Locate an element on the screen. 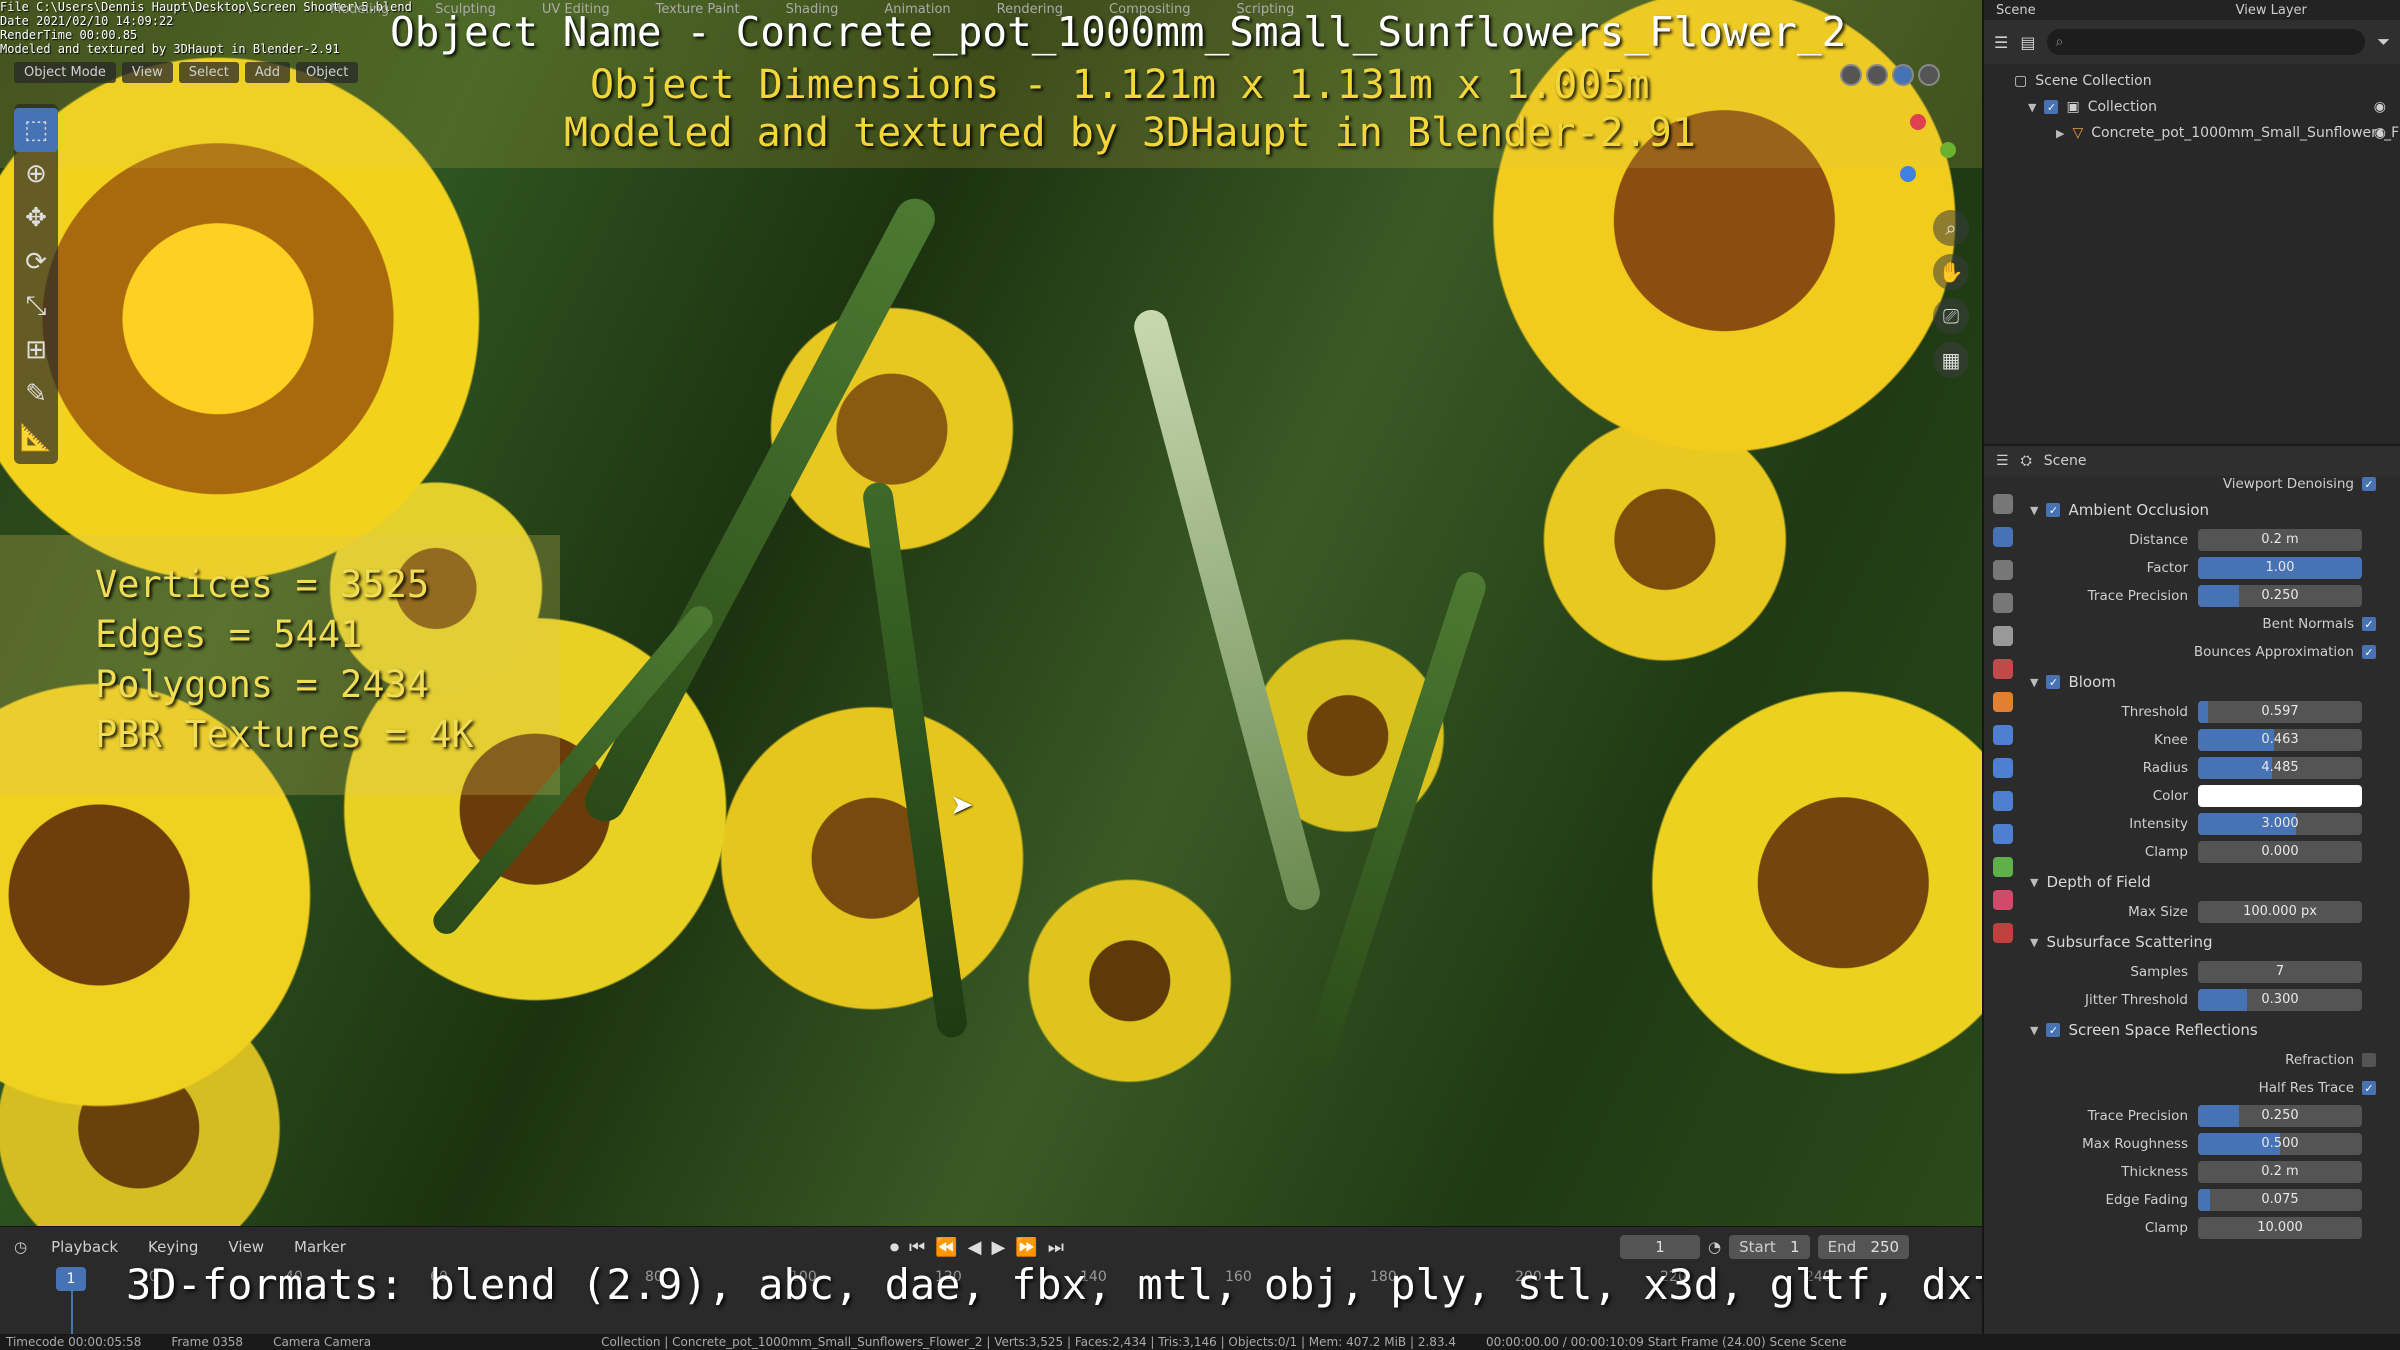  object-mode-dropdown: Object Mode is located at coordinates (65, 72).